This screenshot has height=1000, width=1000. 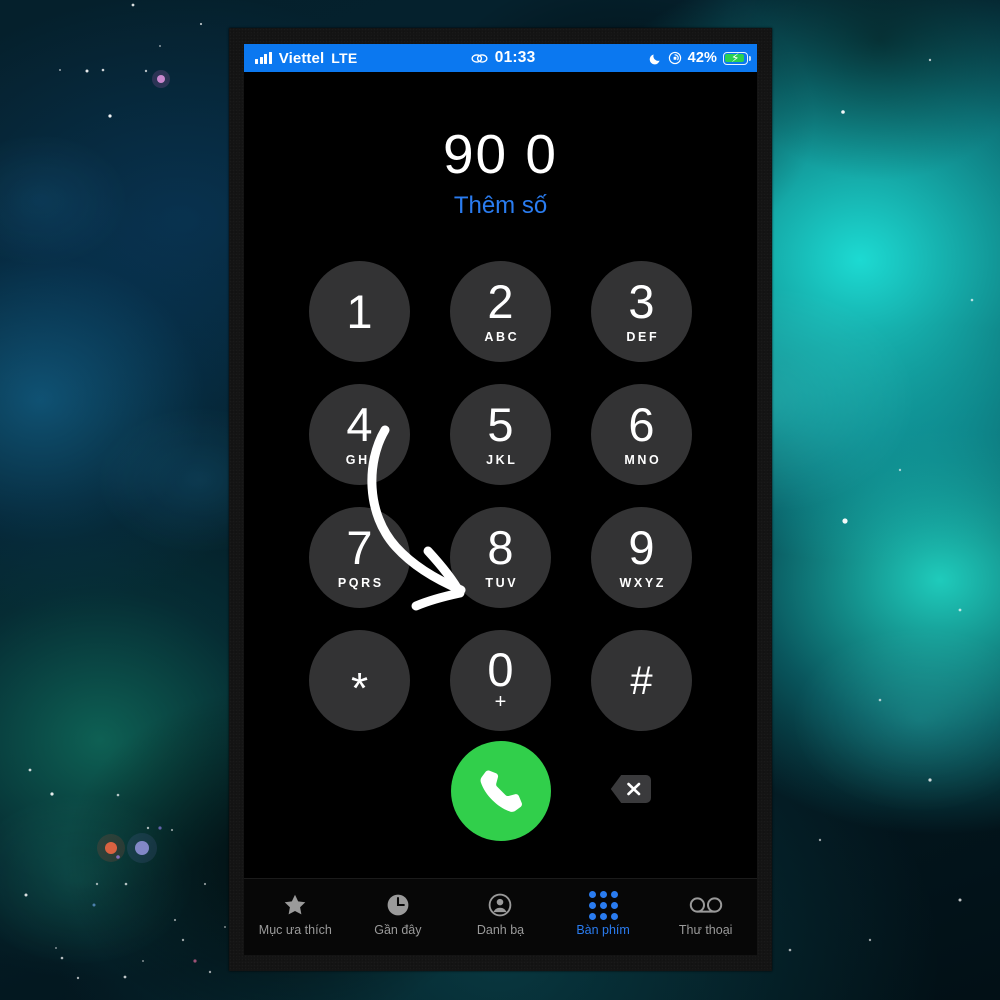 What do you see at coordinates (500, 670) in the screenshot?
I see `key-digit: 0` at bounding box center [500, 670].